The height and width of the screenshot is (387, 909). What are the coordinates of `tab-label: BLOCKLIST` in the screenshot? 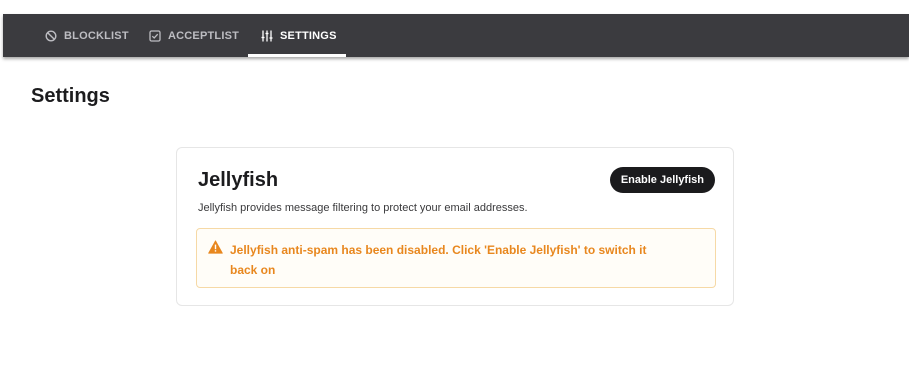 It's located at (96, 35).